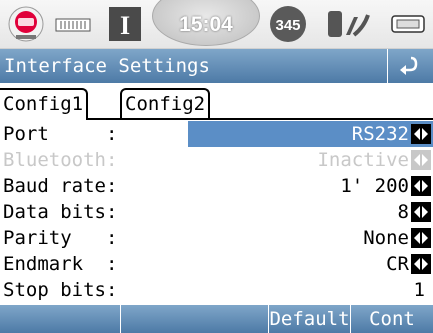 This screenshot has height=333, width=433. What do you see at coordinates (216, 264) in the screenshot?
I see `setting-row-endmark: Endmark : CR` at bounding box center [216, 264].